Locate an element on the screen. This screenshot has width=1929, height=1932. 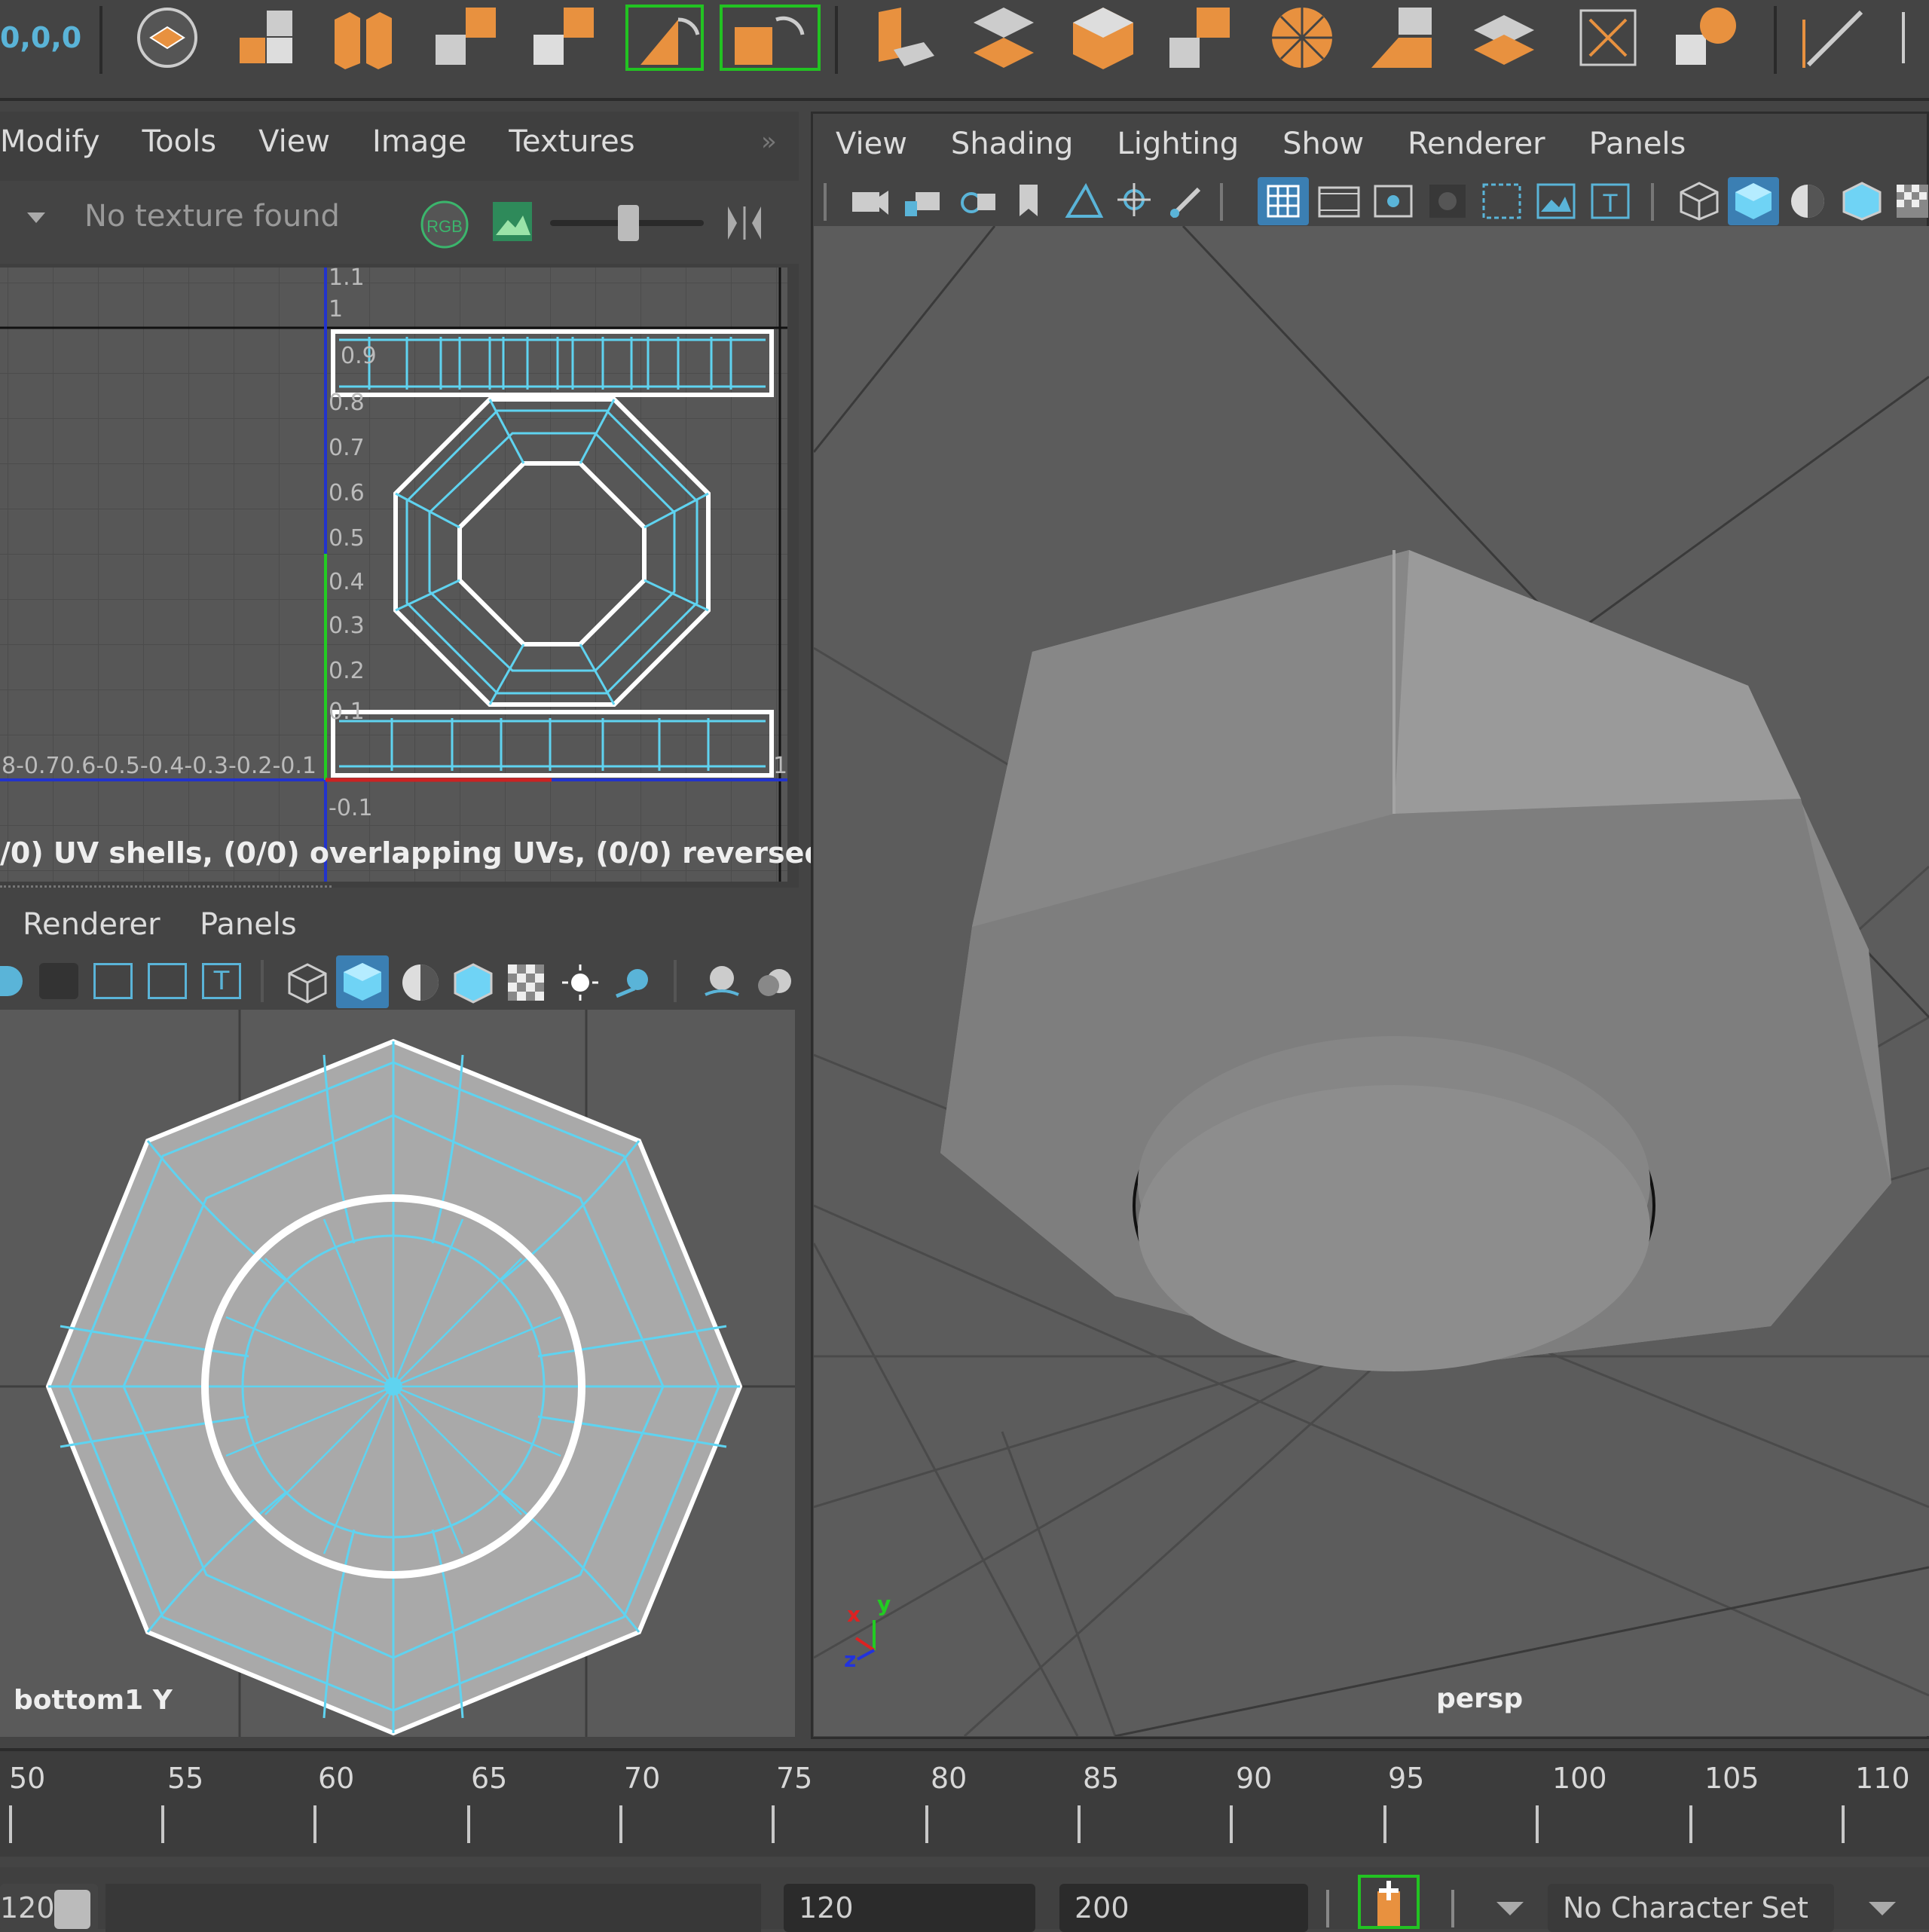
cube-map-icon is located at coordinates (1103, 38).